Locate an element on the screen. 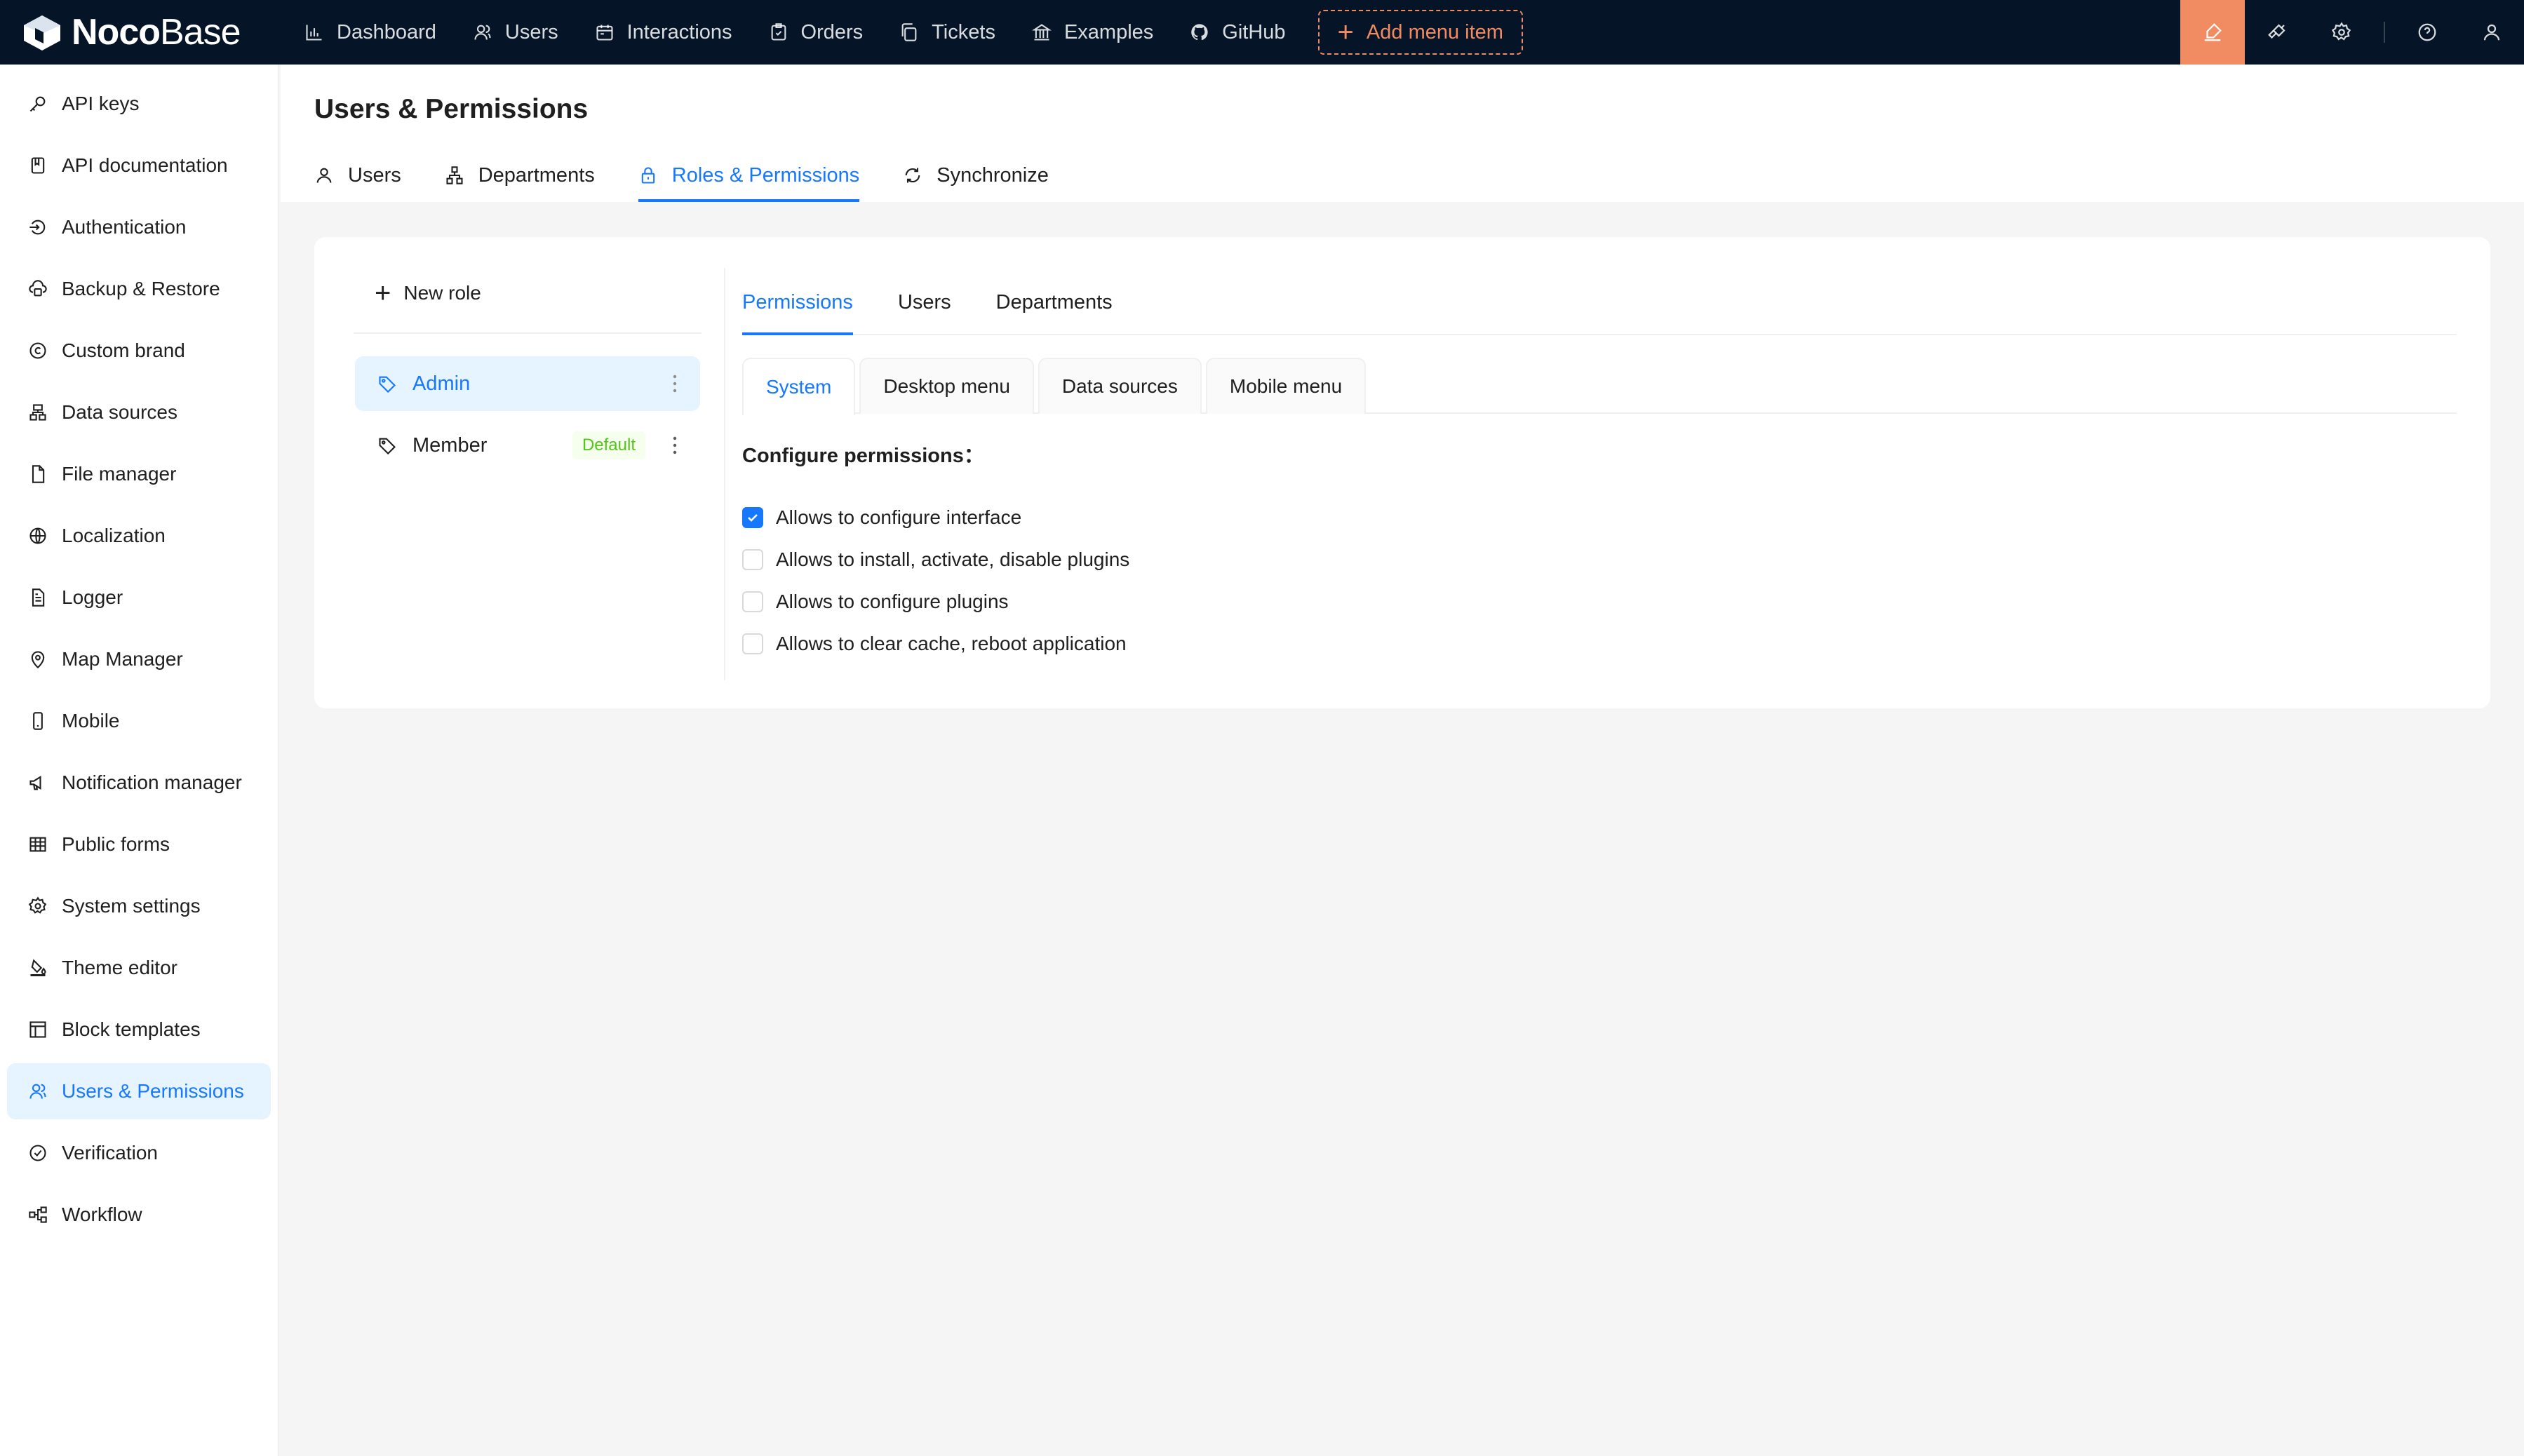 The width and height of the screenshot is (2524, 1456). menu-item-github: GitHub is located at coordinates (1237, 32).